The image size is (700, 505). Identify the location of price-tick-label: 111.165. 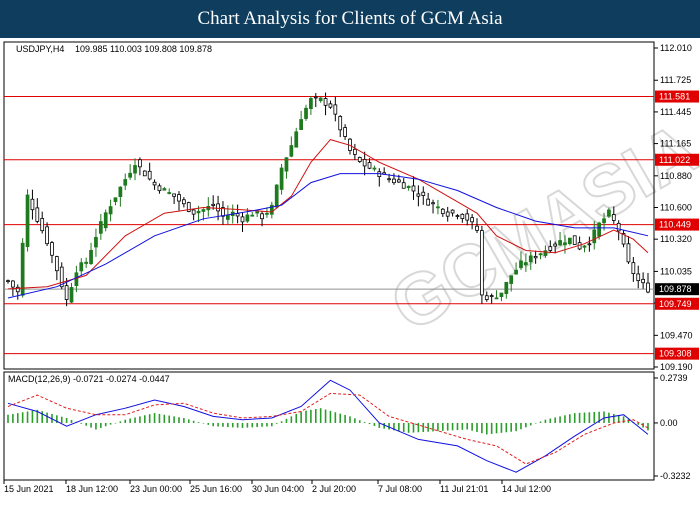
(675, 144).